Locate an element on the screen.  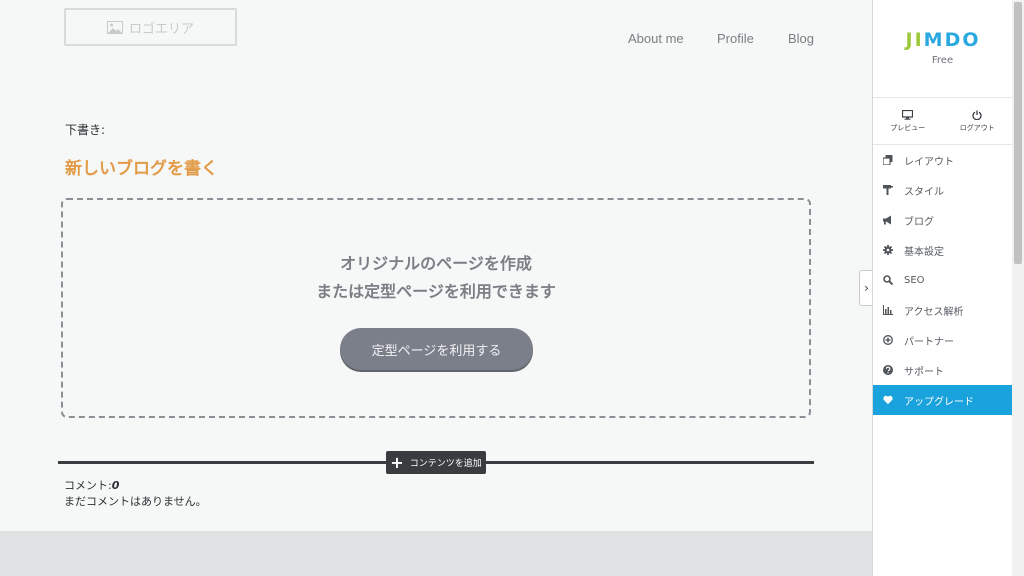
logo-area-label: ロゴエリア is located at coordinates (161, 29).